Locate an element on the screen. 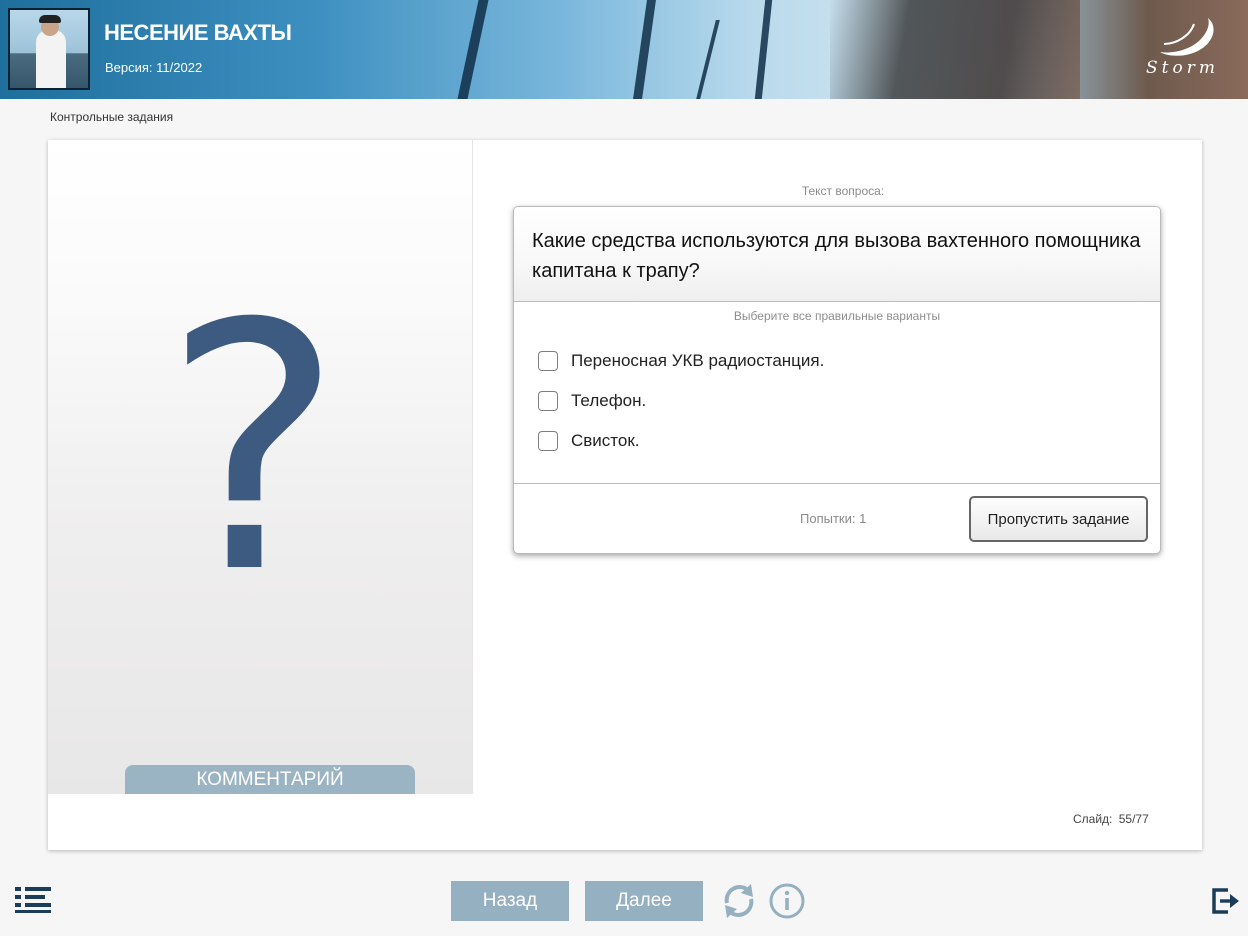 This screenshot has height=936, width=1248. reload-icon is located at coordinates (739, 901).